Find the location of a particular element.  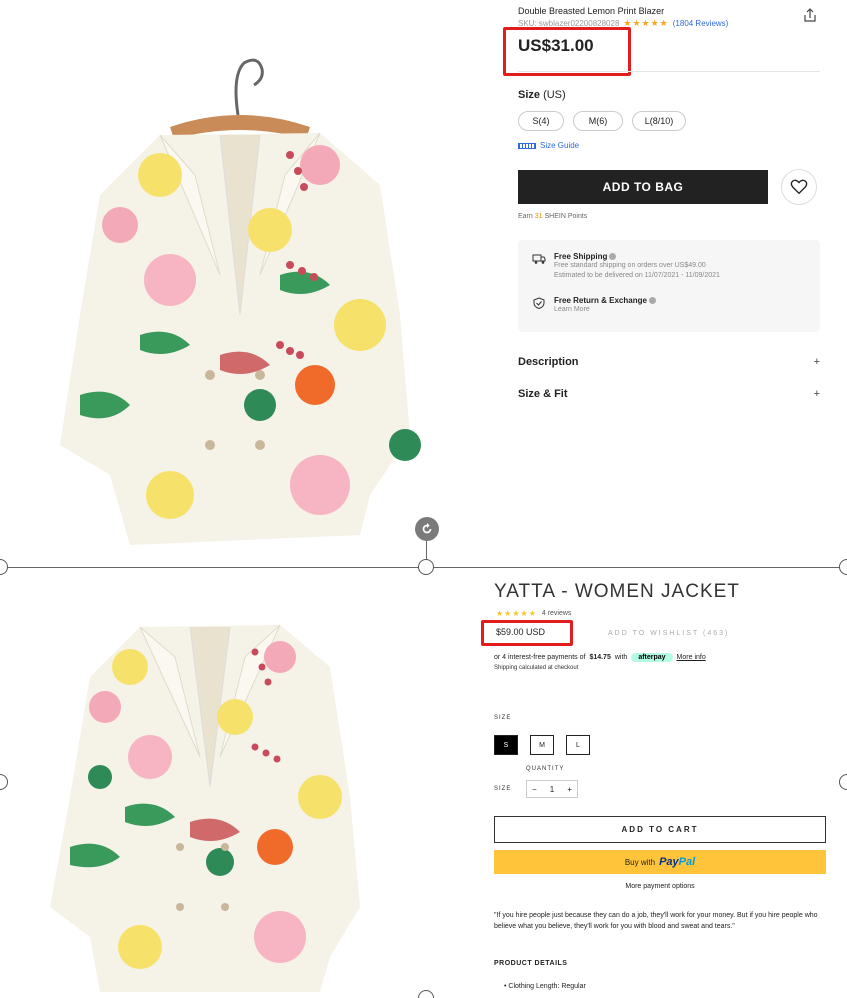

add-to-wishlist-link: ADD TO WISHLIST (463) is located at coordinates (668, 633).